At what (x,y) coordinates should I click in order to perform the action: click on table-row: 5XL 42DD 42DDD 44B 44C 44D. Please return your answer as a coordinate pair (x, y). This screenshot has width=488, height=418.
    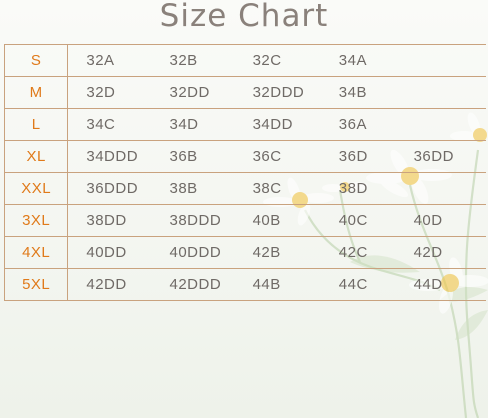
    Looking at the image, I should click on (244, 284).